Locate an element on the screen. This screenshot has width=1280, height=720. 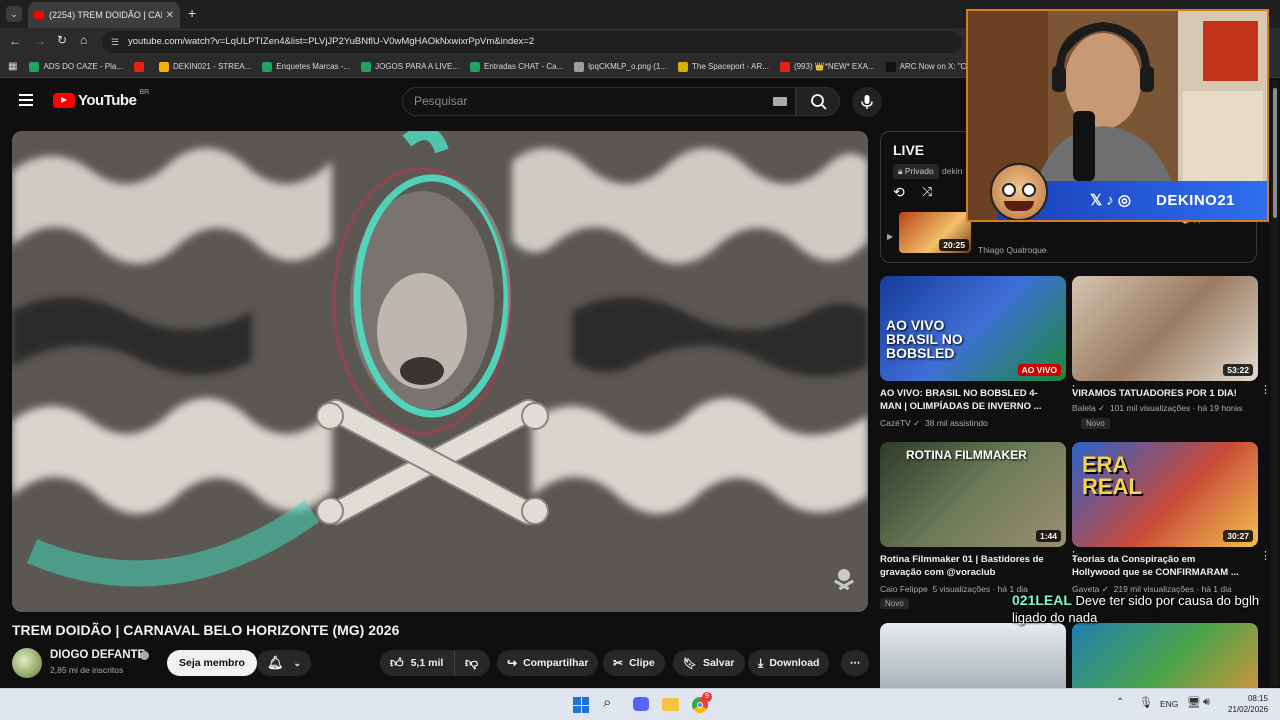
reload-icon: ↻ is located at coordinates (62, 40).